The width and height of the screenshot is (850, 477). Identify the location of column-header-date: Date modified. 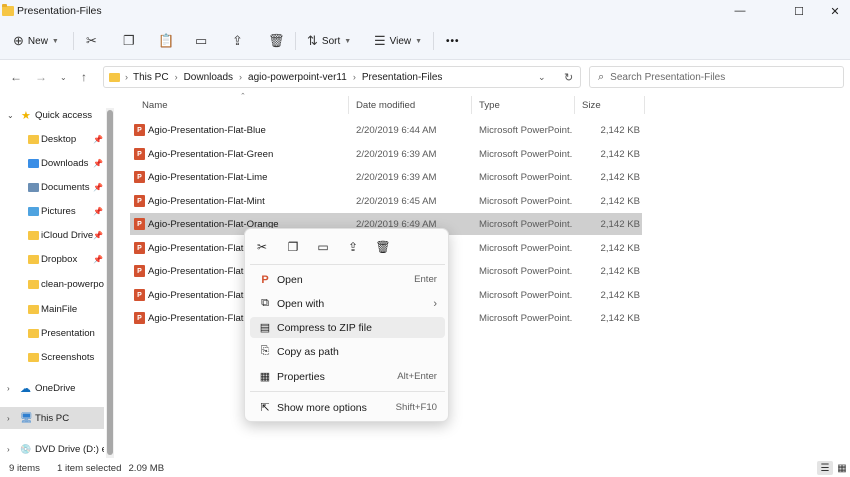
(385, 105).